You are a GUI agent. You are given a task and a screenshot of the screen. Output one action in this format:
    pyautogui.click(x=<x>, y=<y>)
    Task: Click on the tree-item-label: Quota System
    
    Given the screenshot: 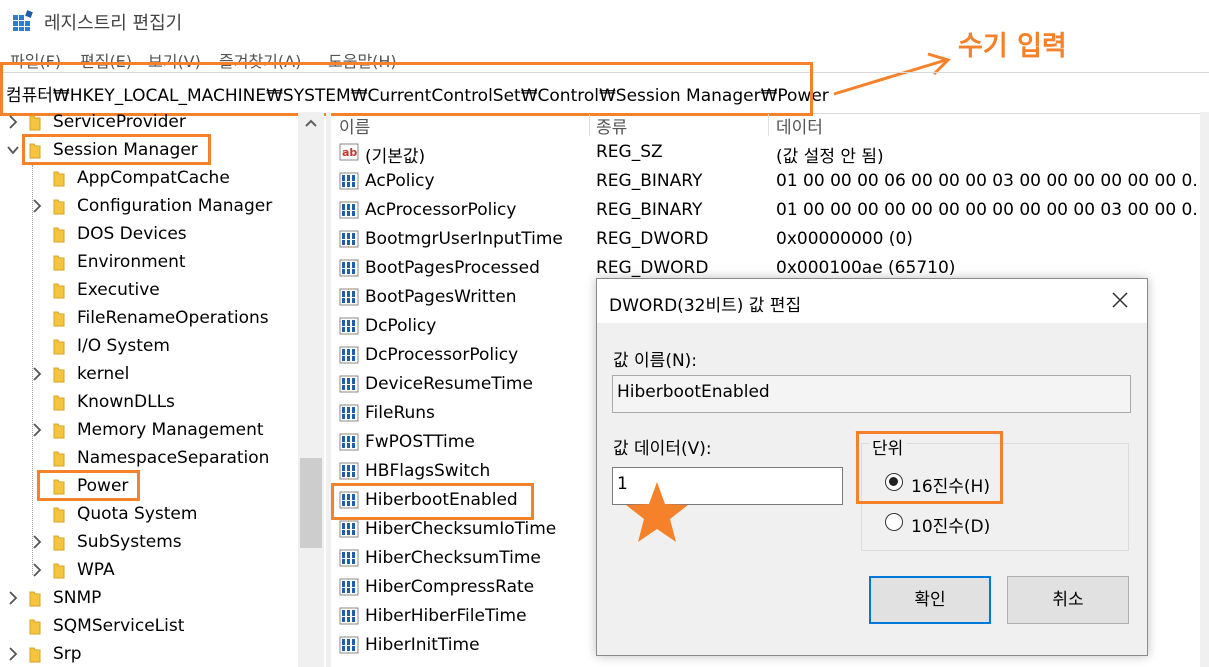 What is the action you would take?
    pyautogui.click(x=137, y=514)
    